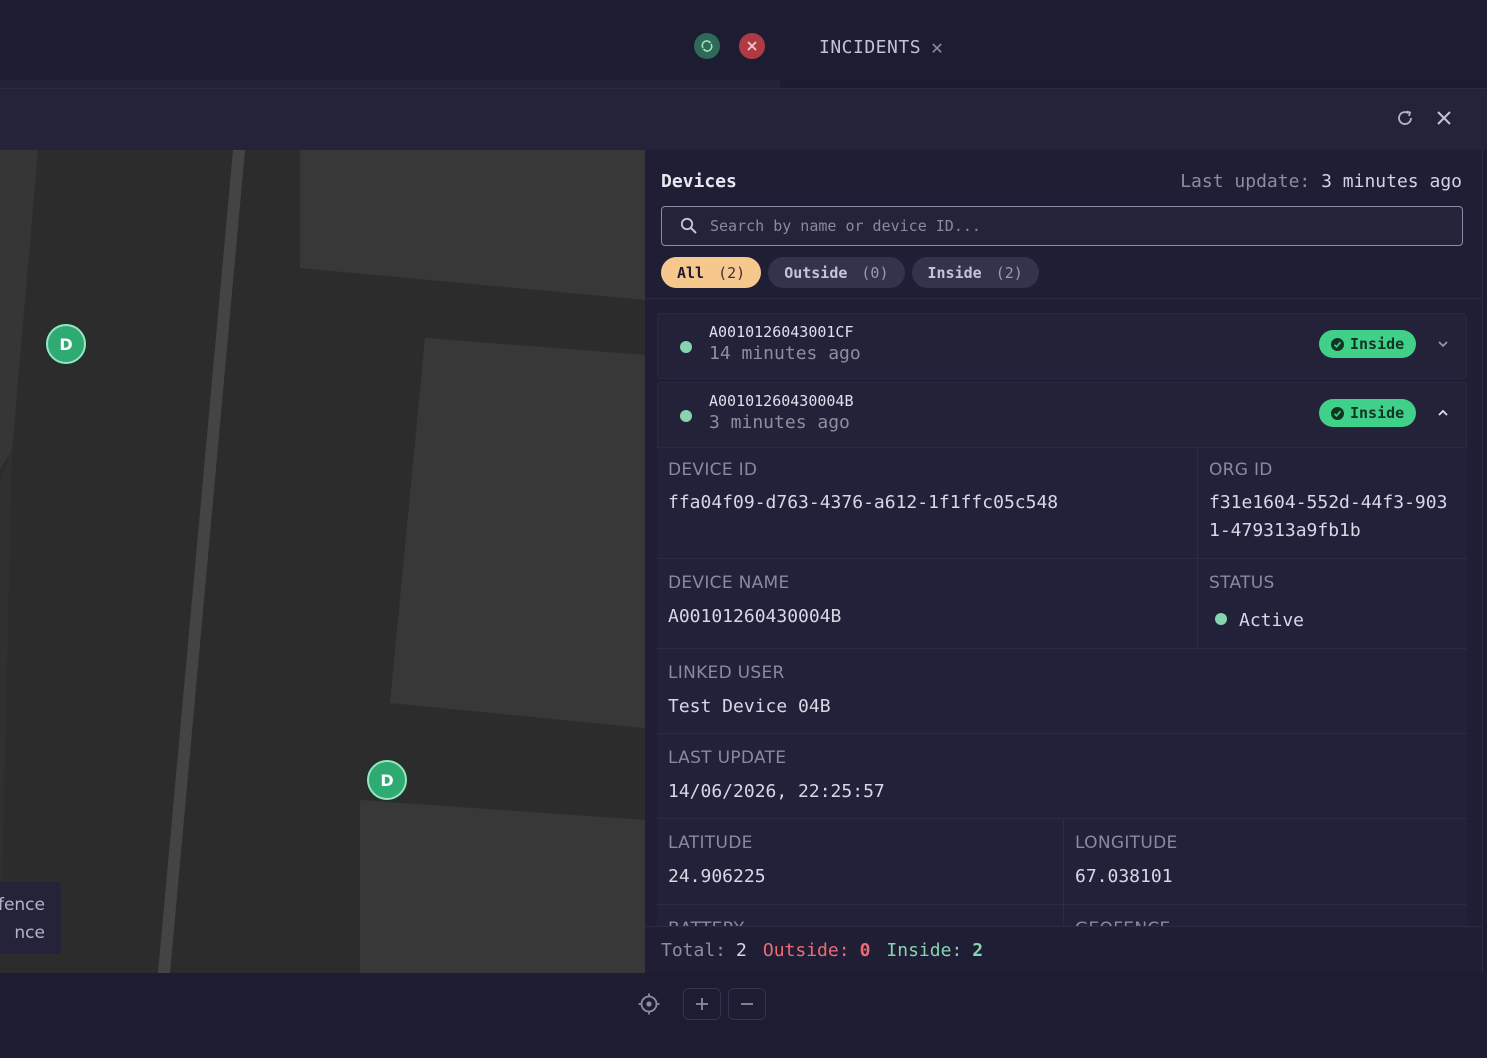 The image size is (1487, 1058). What do you see at coordinates (816, 272) in the screenshot?
I see `filter-outside-label: Outside` at bounding box center [816, 272].